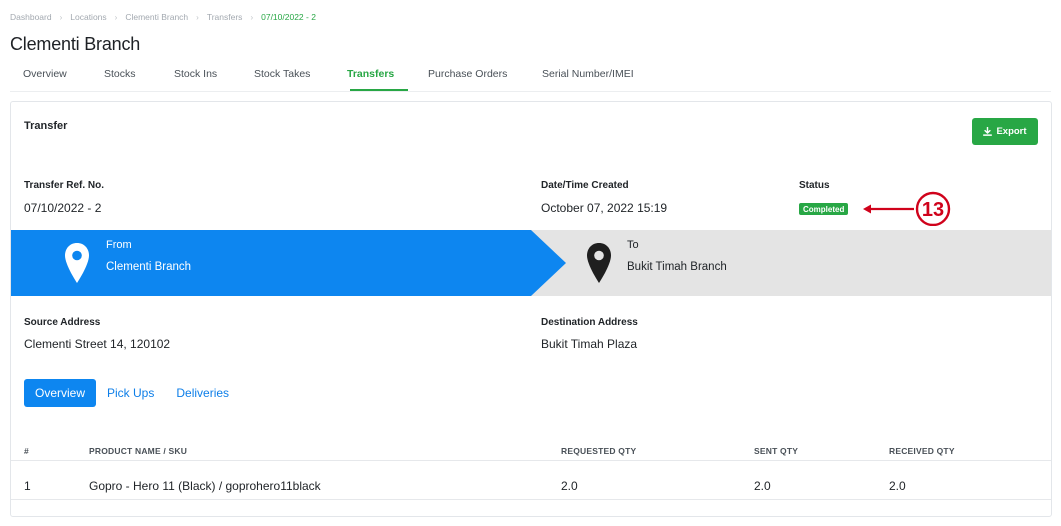  I want to click on breadcrumb-transfers: Transfers, so click(225, 17).